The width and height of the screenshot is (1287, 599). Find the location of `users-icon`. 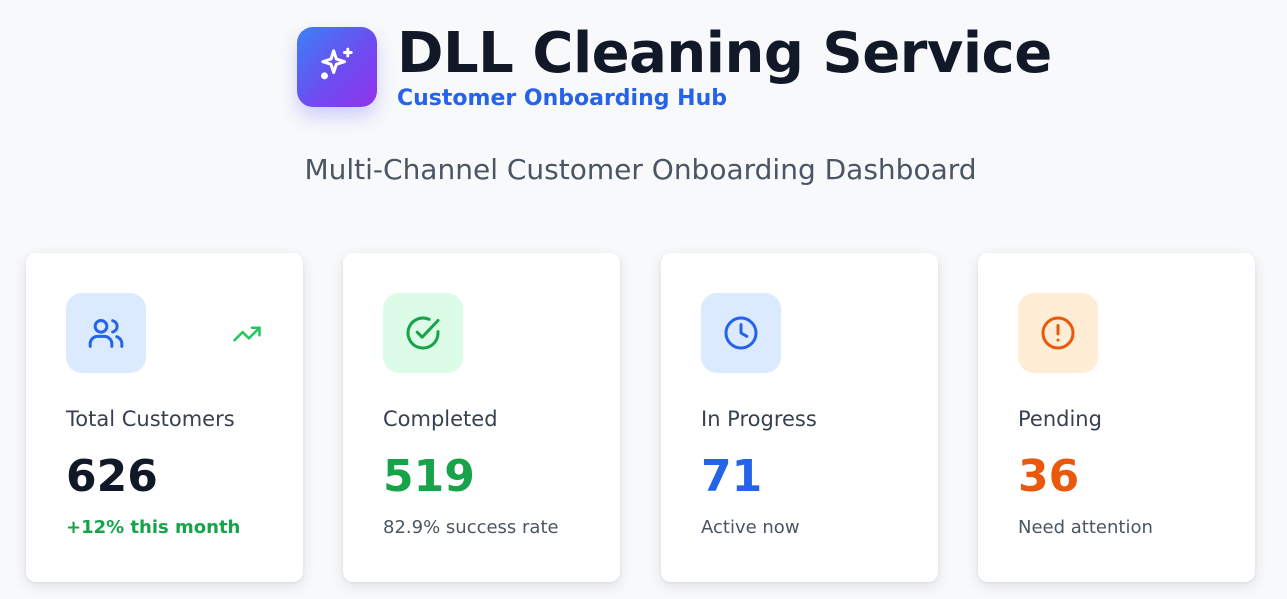

users-icon is located at coordinates (106, 333).